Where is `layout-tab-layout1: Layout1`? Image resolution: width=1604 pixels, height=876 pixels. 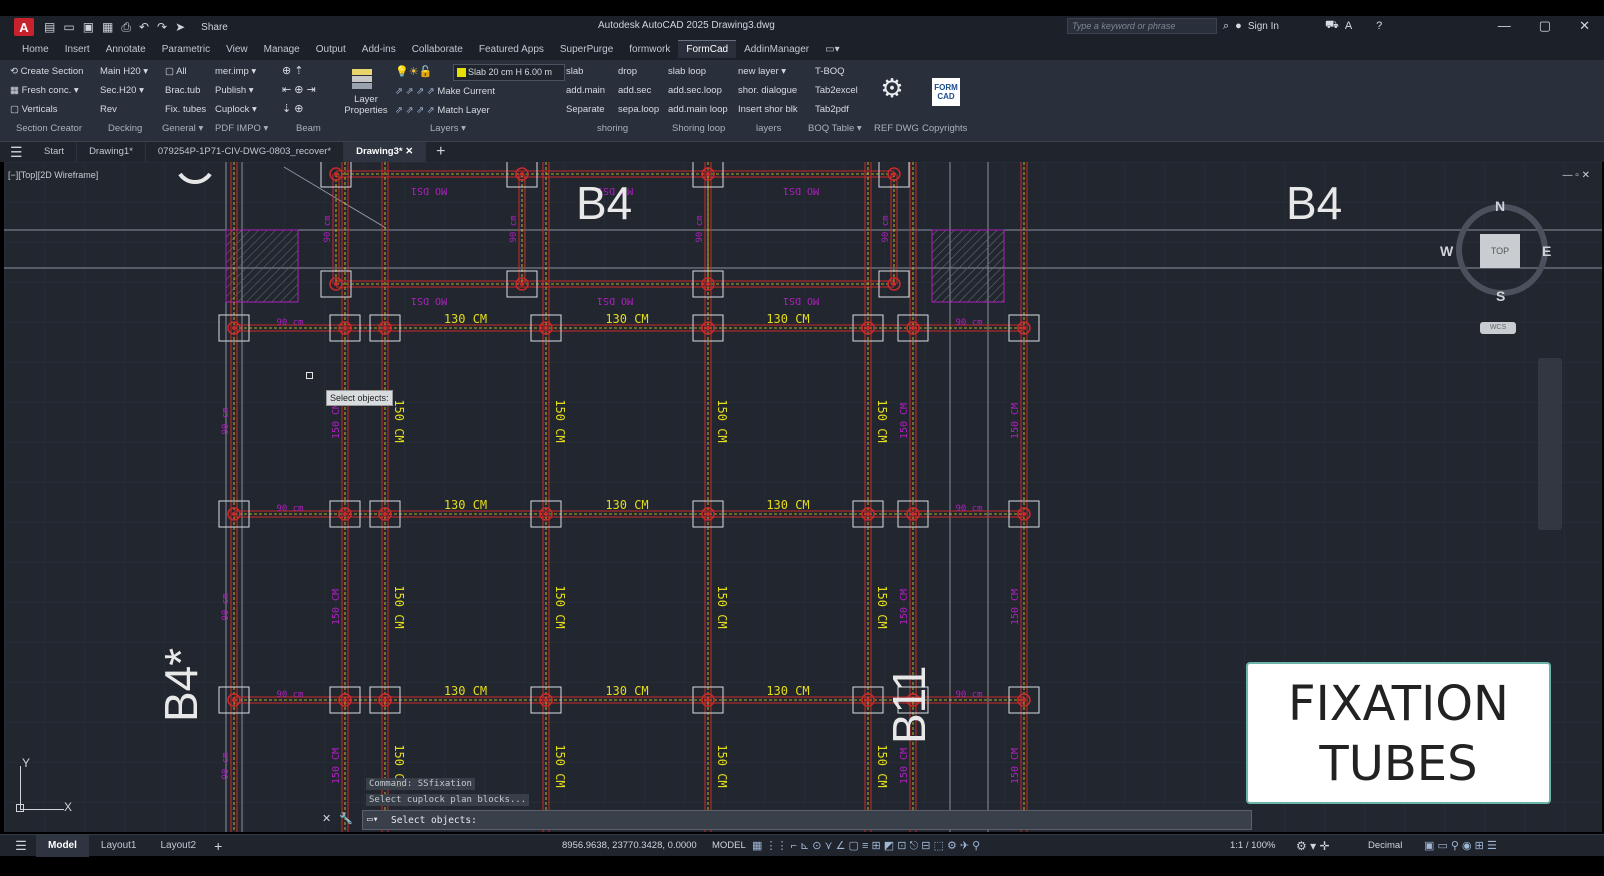
layout-tab-layout1: Layout1 is located at coordinates (119, 846).